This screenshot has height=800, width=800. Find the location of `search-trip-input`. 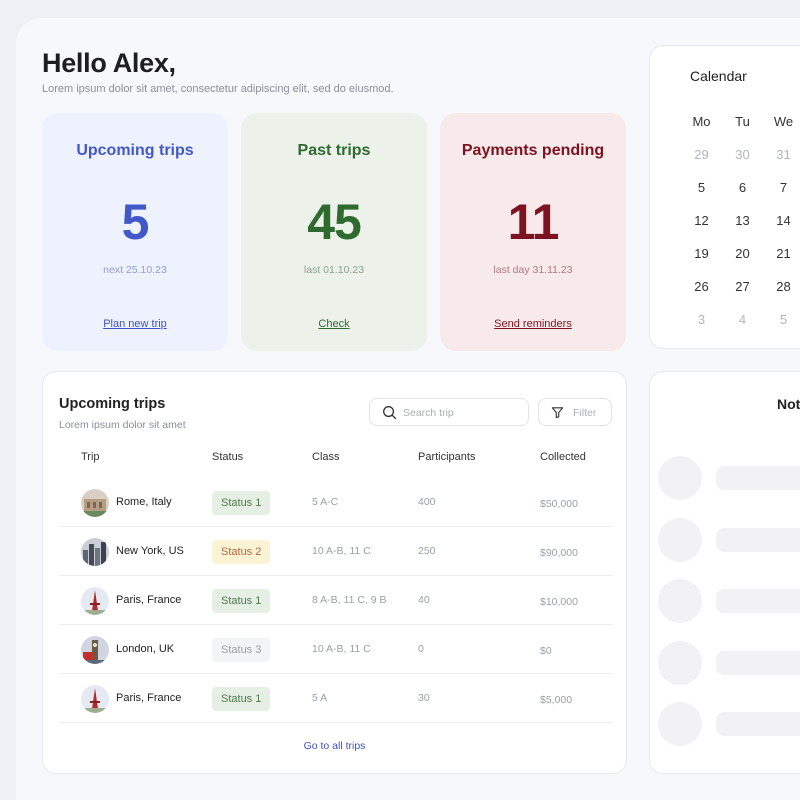

search-trip-input is located at coordinates (462, 413).